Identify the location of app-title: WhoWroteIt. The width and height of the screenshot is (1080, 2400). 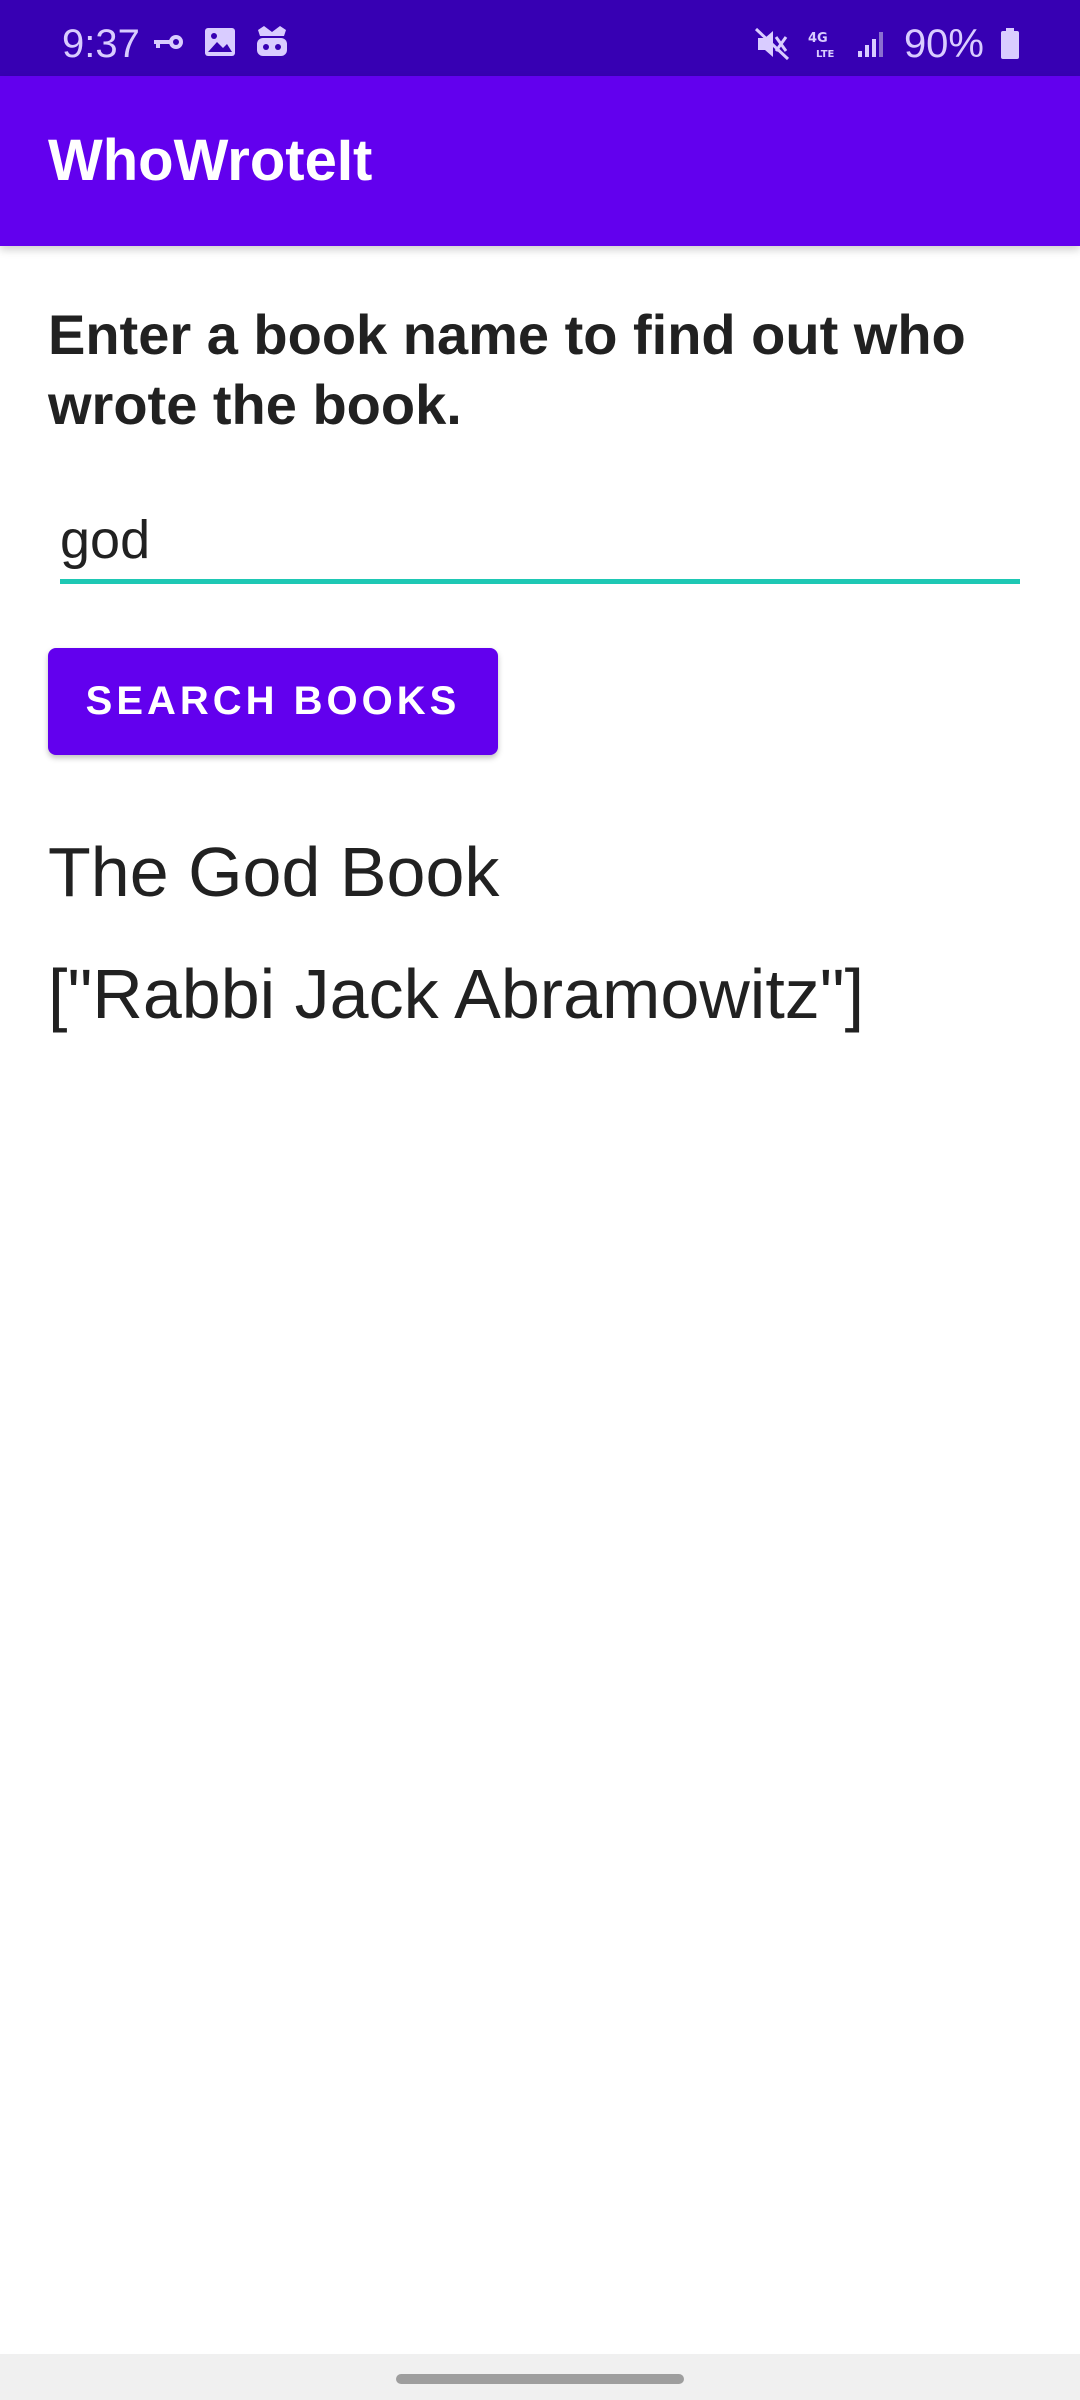
(210, 160).